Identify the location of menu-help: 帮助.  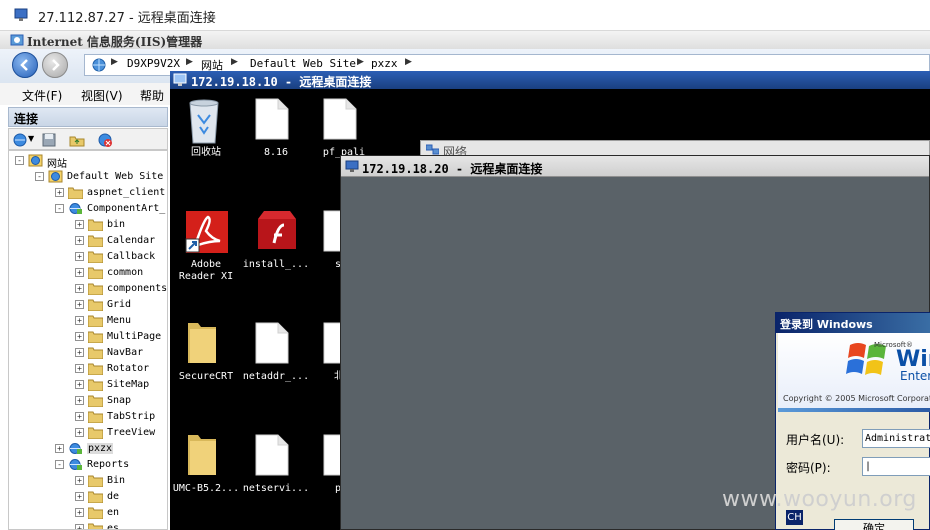
(152, 95).